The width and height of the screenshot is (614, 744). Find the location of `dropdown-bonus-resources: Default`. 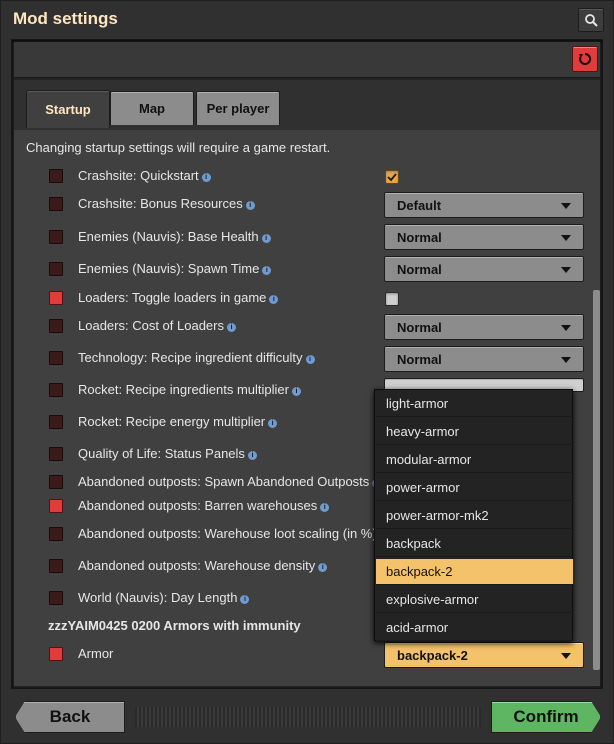

dropdown-bonus-resources: Default is located at coordinates (484, 205).